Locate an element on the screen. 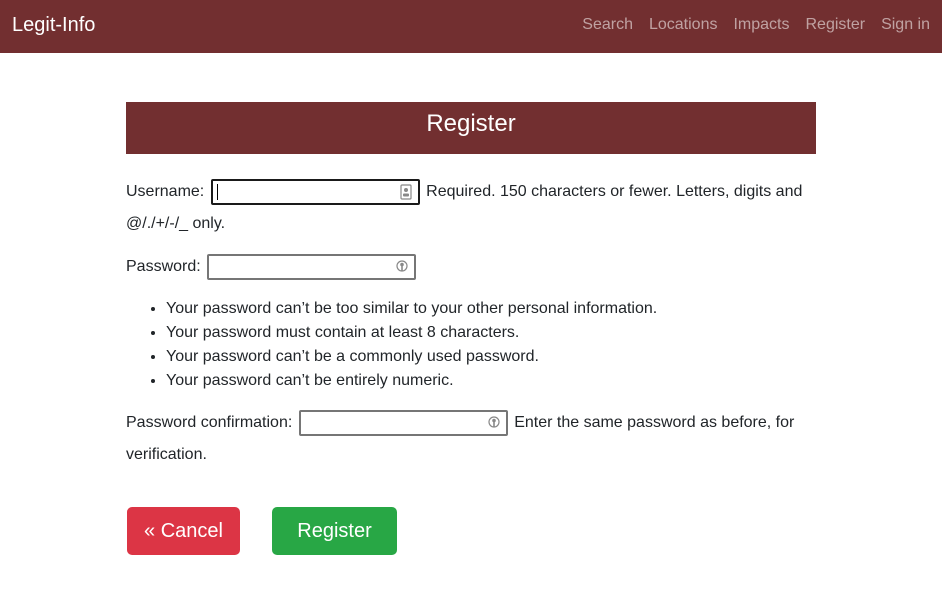 The image size is (942, 603). username-label: Username: is located at coordinates (165, 191).